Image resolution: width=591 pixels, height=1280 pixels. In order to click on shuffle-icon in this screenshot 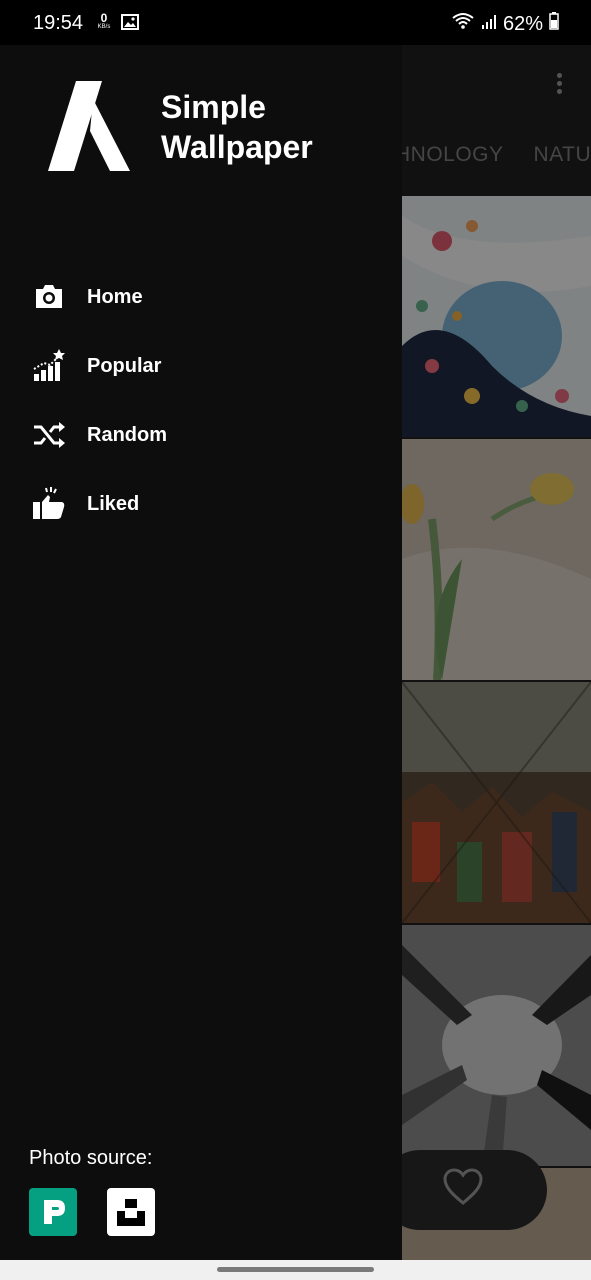, I will do `click(49, 435)`.